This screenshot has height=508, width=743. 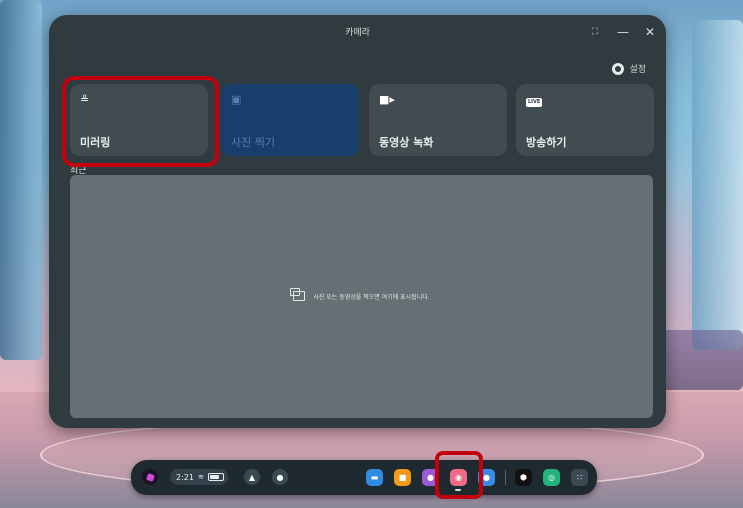 What do you see at coordinates (406, 142) in the screenshot?
I see `record-video-label: 동영상 녹화` at bounding box center [406, 142].